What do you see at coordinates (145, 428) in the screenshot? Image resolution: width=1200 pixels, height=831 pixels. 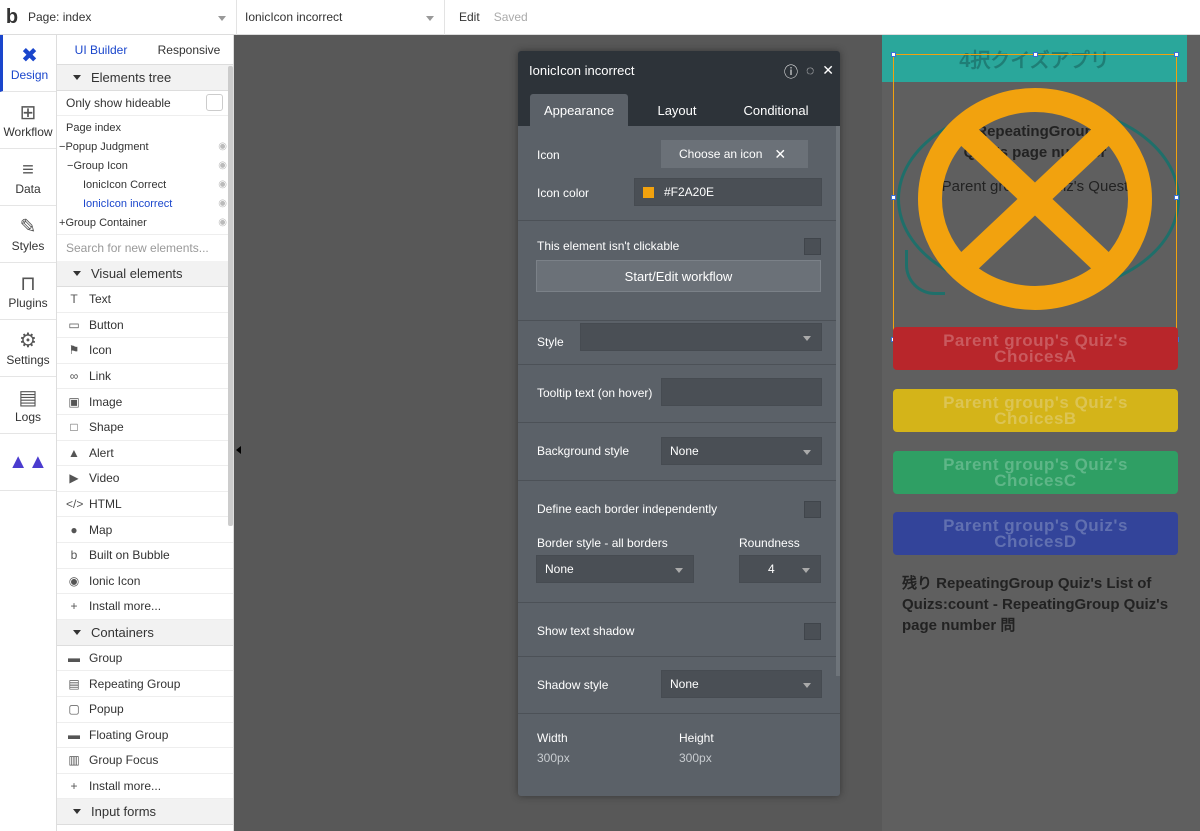 I see `palette-item: □ Shape` at bounding box center [145, 428].